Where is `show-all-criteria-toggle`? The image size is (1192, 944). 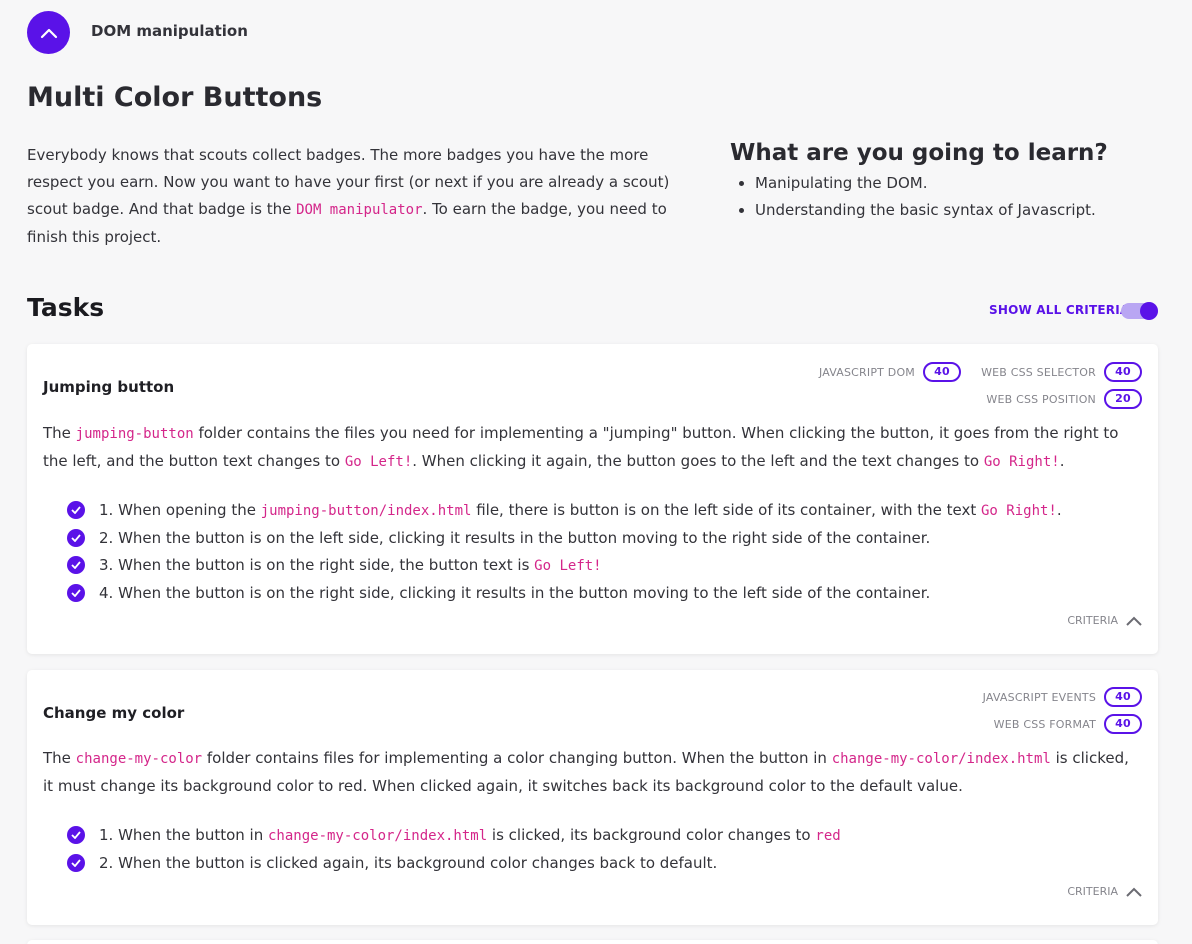
show-all-criteria-toggle is located at coordinates (1139, 311).